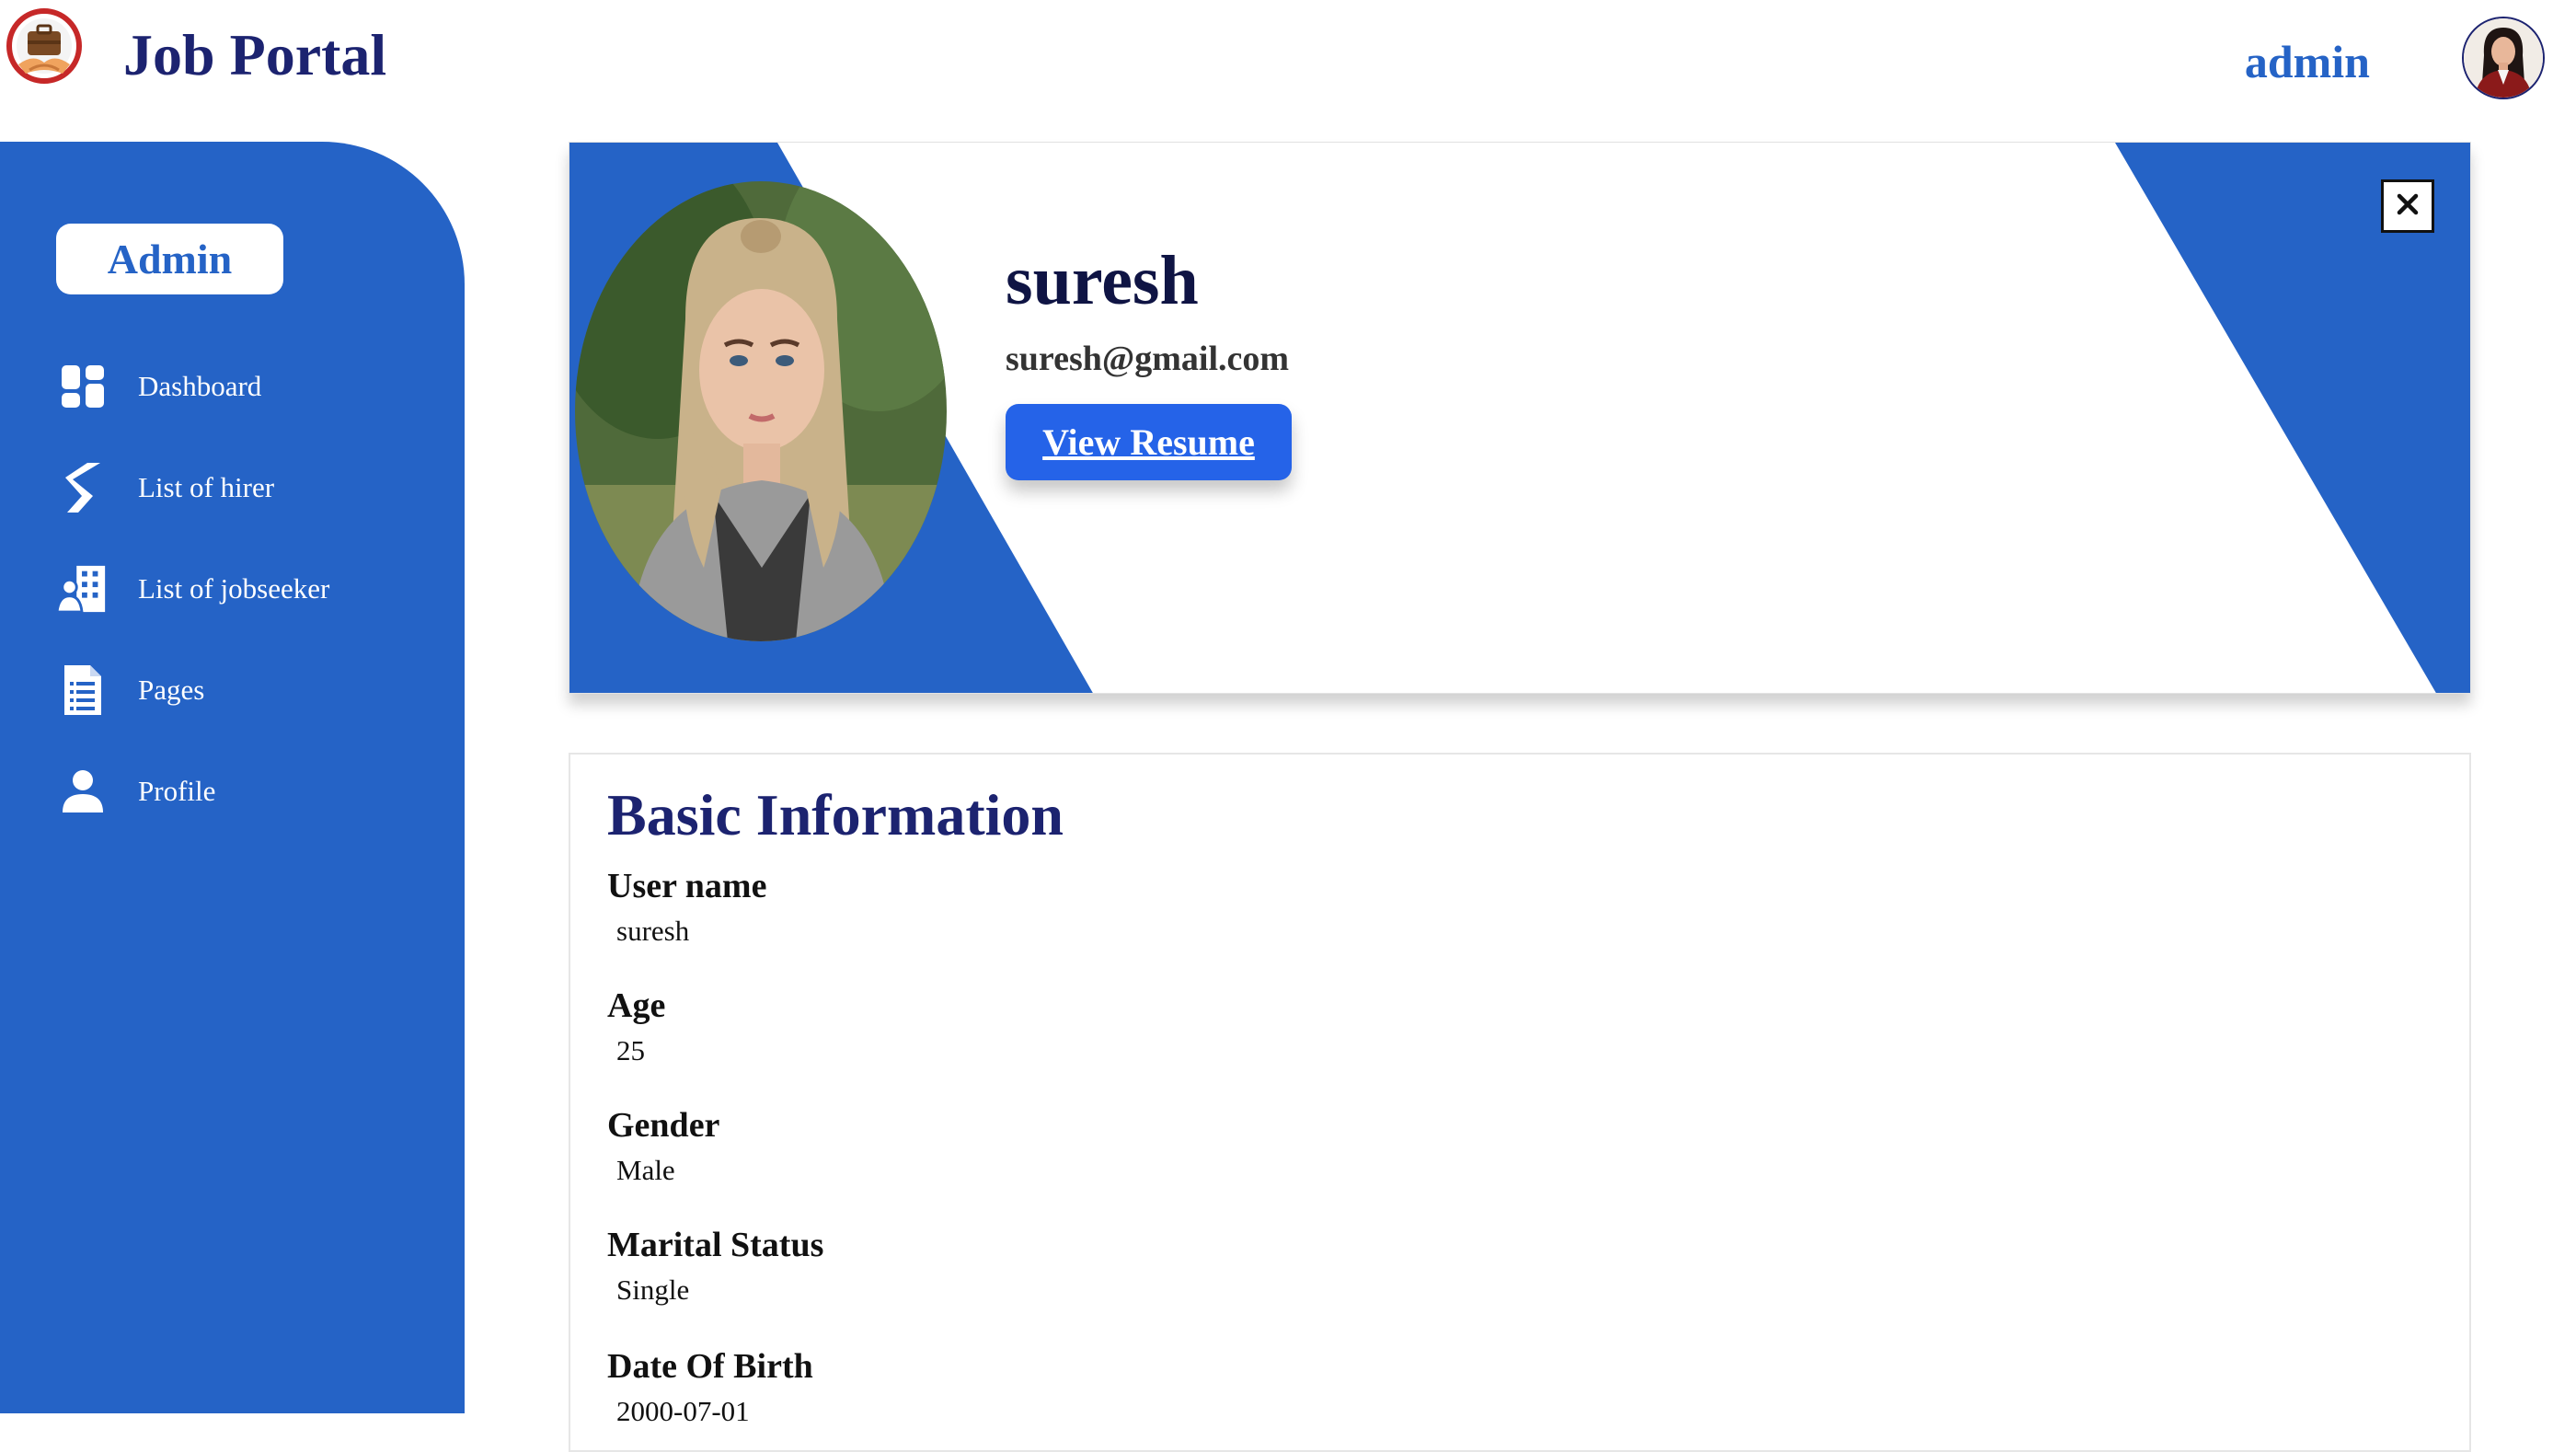 Image resolution: width=2576 pixels, height=1452 pixels. What do you see at coordinates (1149, 442) in the screenshot?
I see `view-resume-button: View Resume` at bounding box center [1149, 442].